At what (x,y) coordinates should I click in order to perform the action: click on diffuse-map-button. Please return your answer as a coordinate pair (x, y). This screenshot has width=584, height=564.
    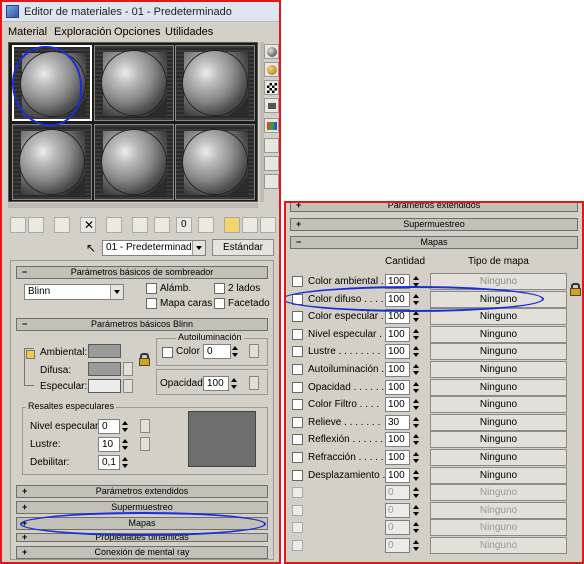
    Looking at the image, I should click on (128, 369).